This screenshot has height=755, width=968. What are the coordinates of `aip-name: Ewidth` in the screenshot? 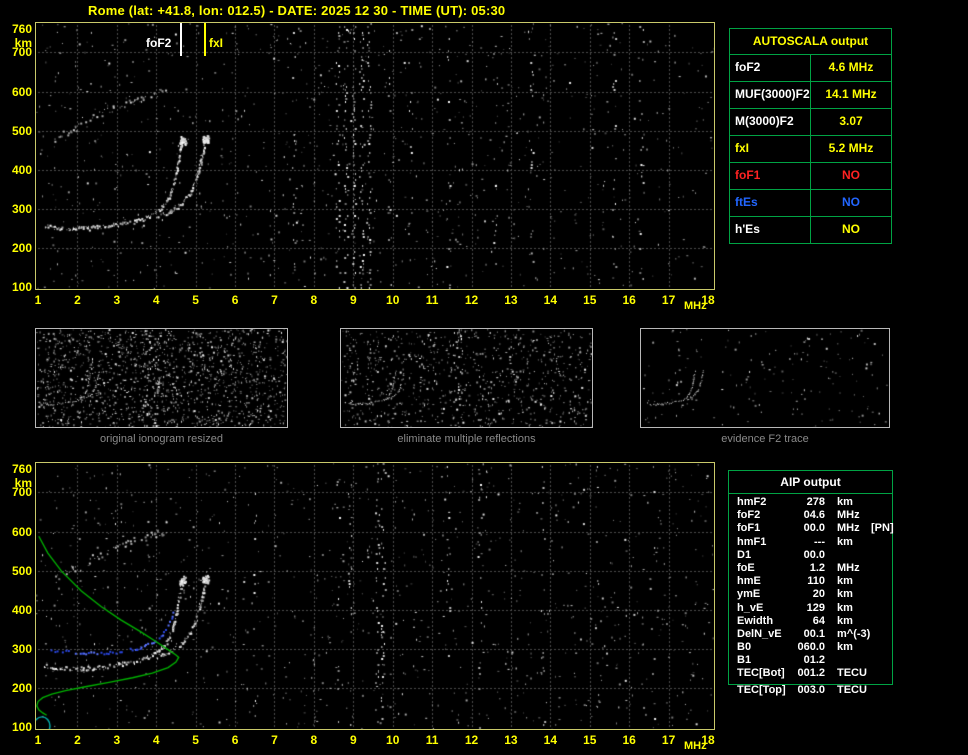 It's located at (755, 620).